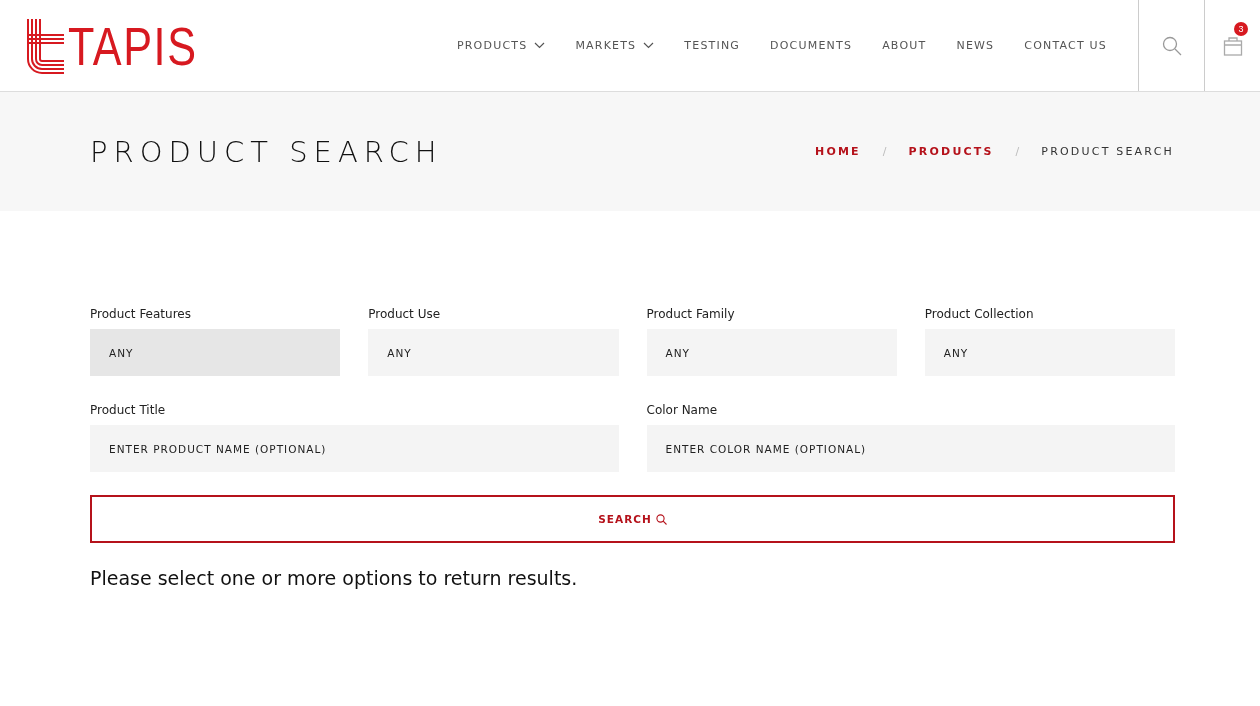 The image size is (1260, 706). What do you see at coordinates (266, 151) in the screenshot?
I see `page-title: PRODUCT SEARCH` at bounding box center [266, 151].